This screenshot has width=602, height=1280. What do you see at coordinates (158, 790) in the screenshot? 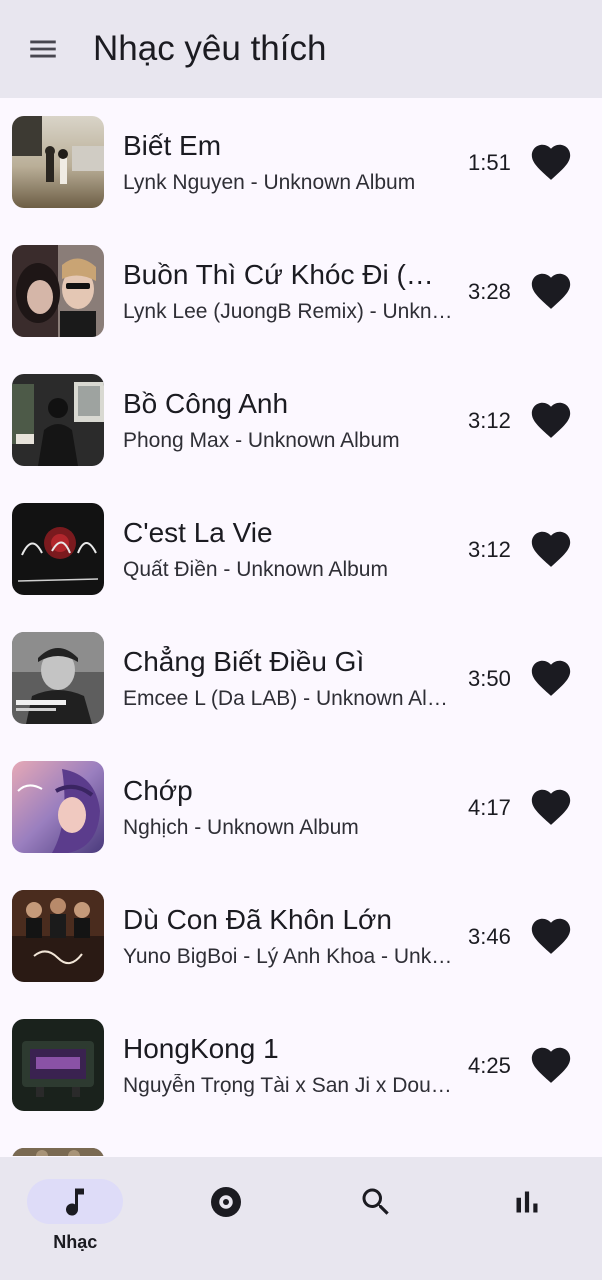
I see `song-title: Chớp` at bounding box center [158, 790].